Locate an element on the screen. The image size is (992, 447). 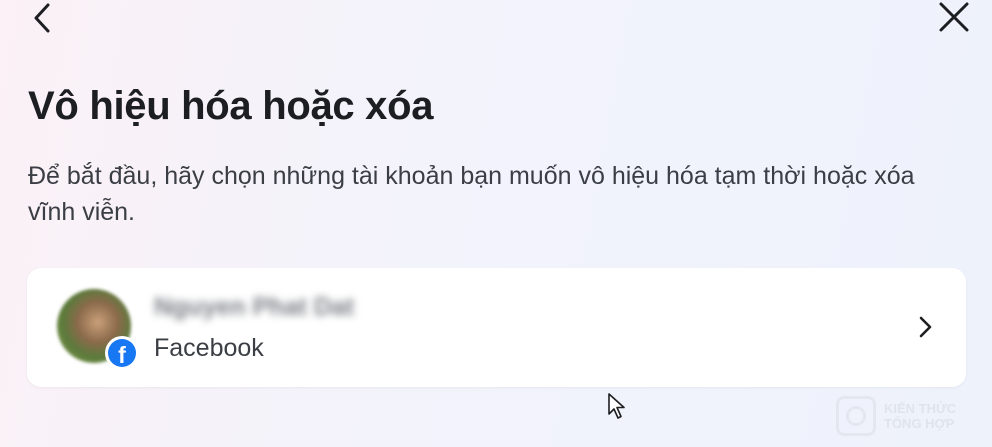
close-button is located at coordinates (954, 18).